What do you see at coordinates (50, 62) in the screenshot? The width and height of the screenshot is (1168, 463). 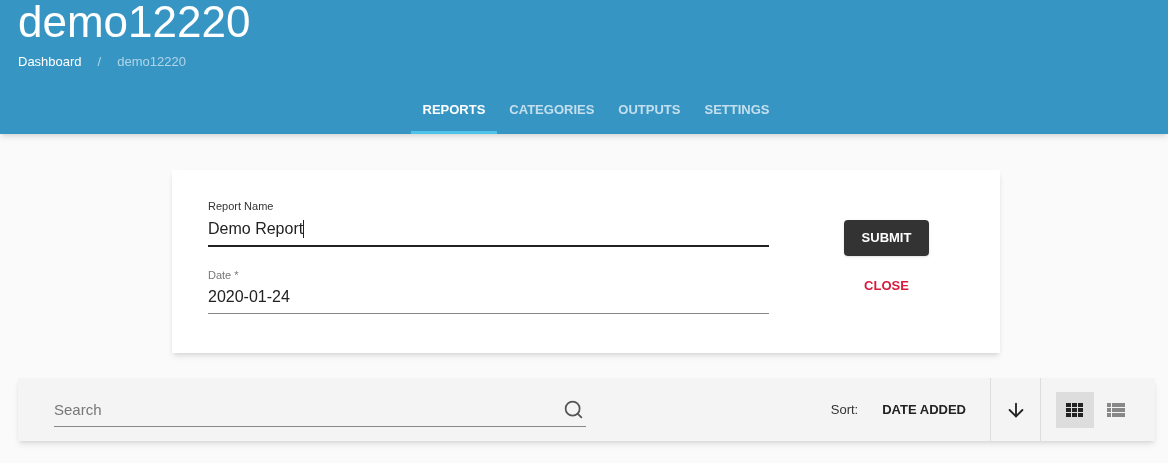 I see `breadcrumb-item: Dashboard` at bounding box center [50, 62].